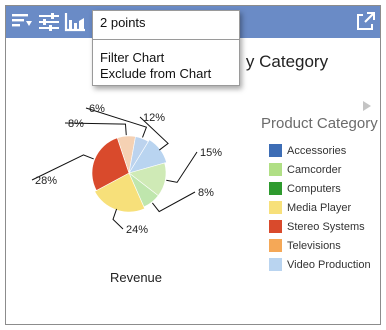  What do you see at coordinates (166, 39) in the screenshot?
I see `context-menu-divider` at bounding box center [166, 39].